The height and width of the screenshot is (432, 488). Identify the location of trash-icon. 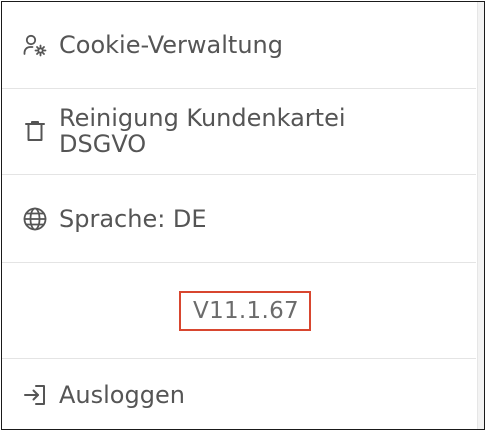
(35, 131).